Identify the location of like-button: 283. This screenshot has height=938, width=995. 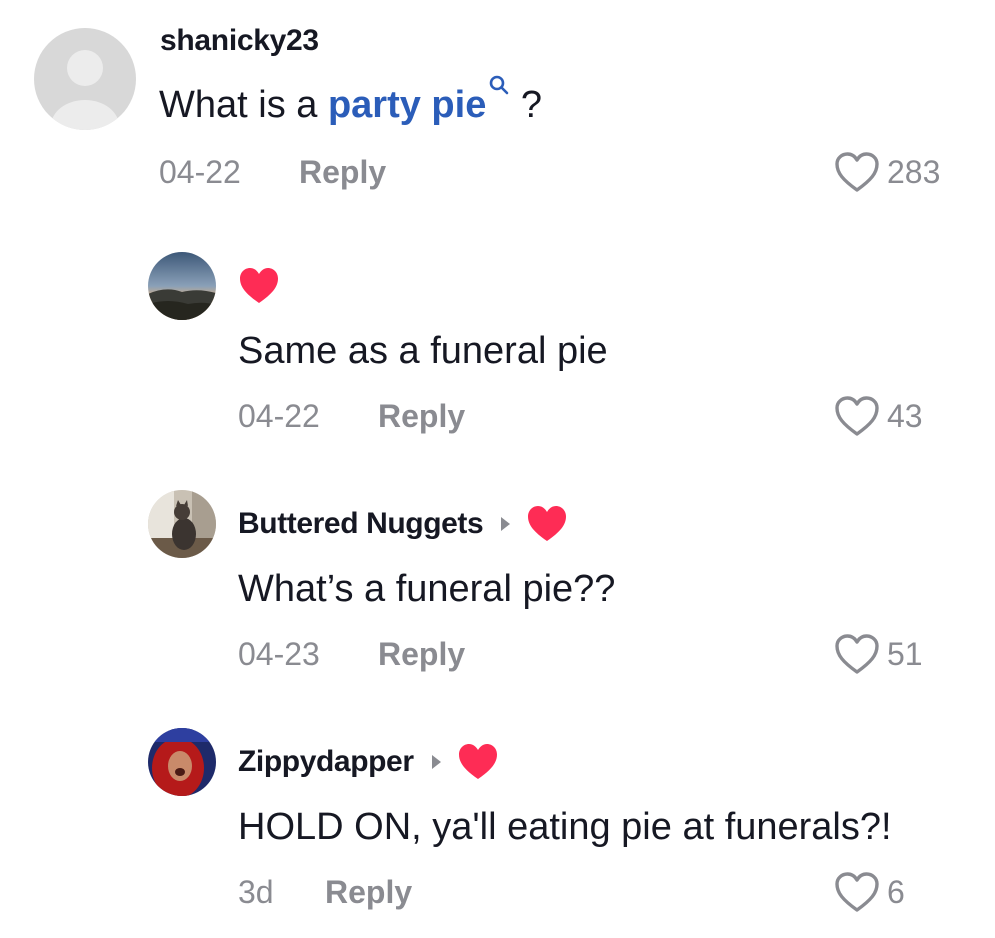
(886, 172).